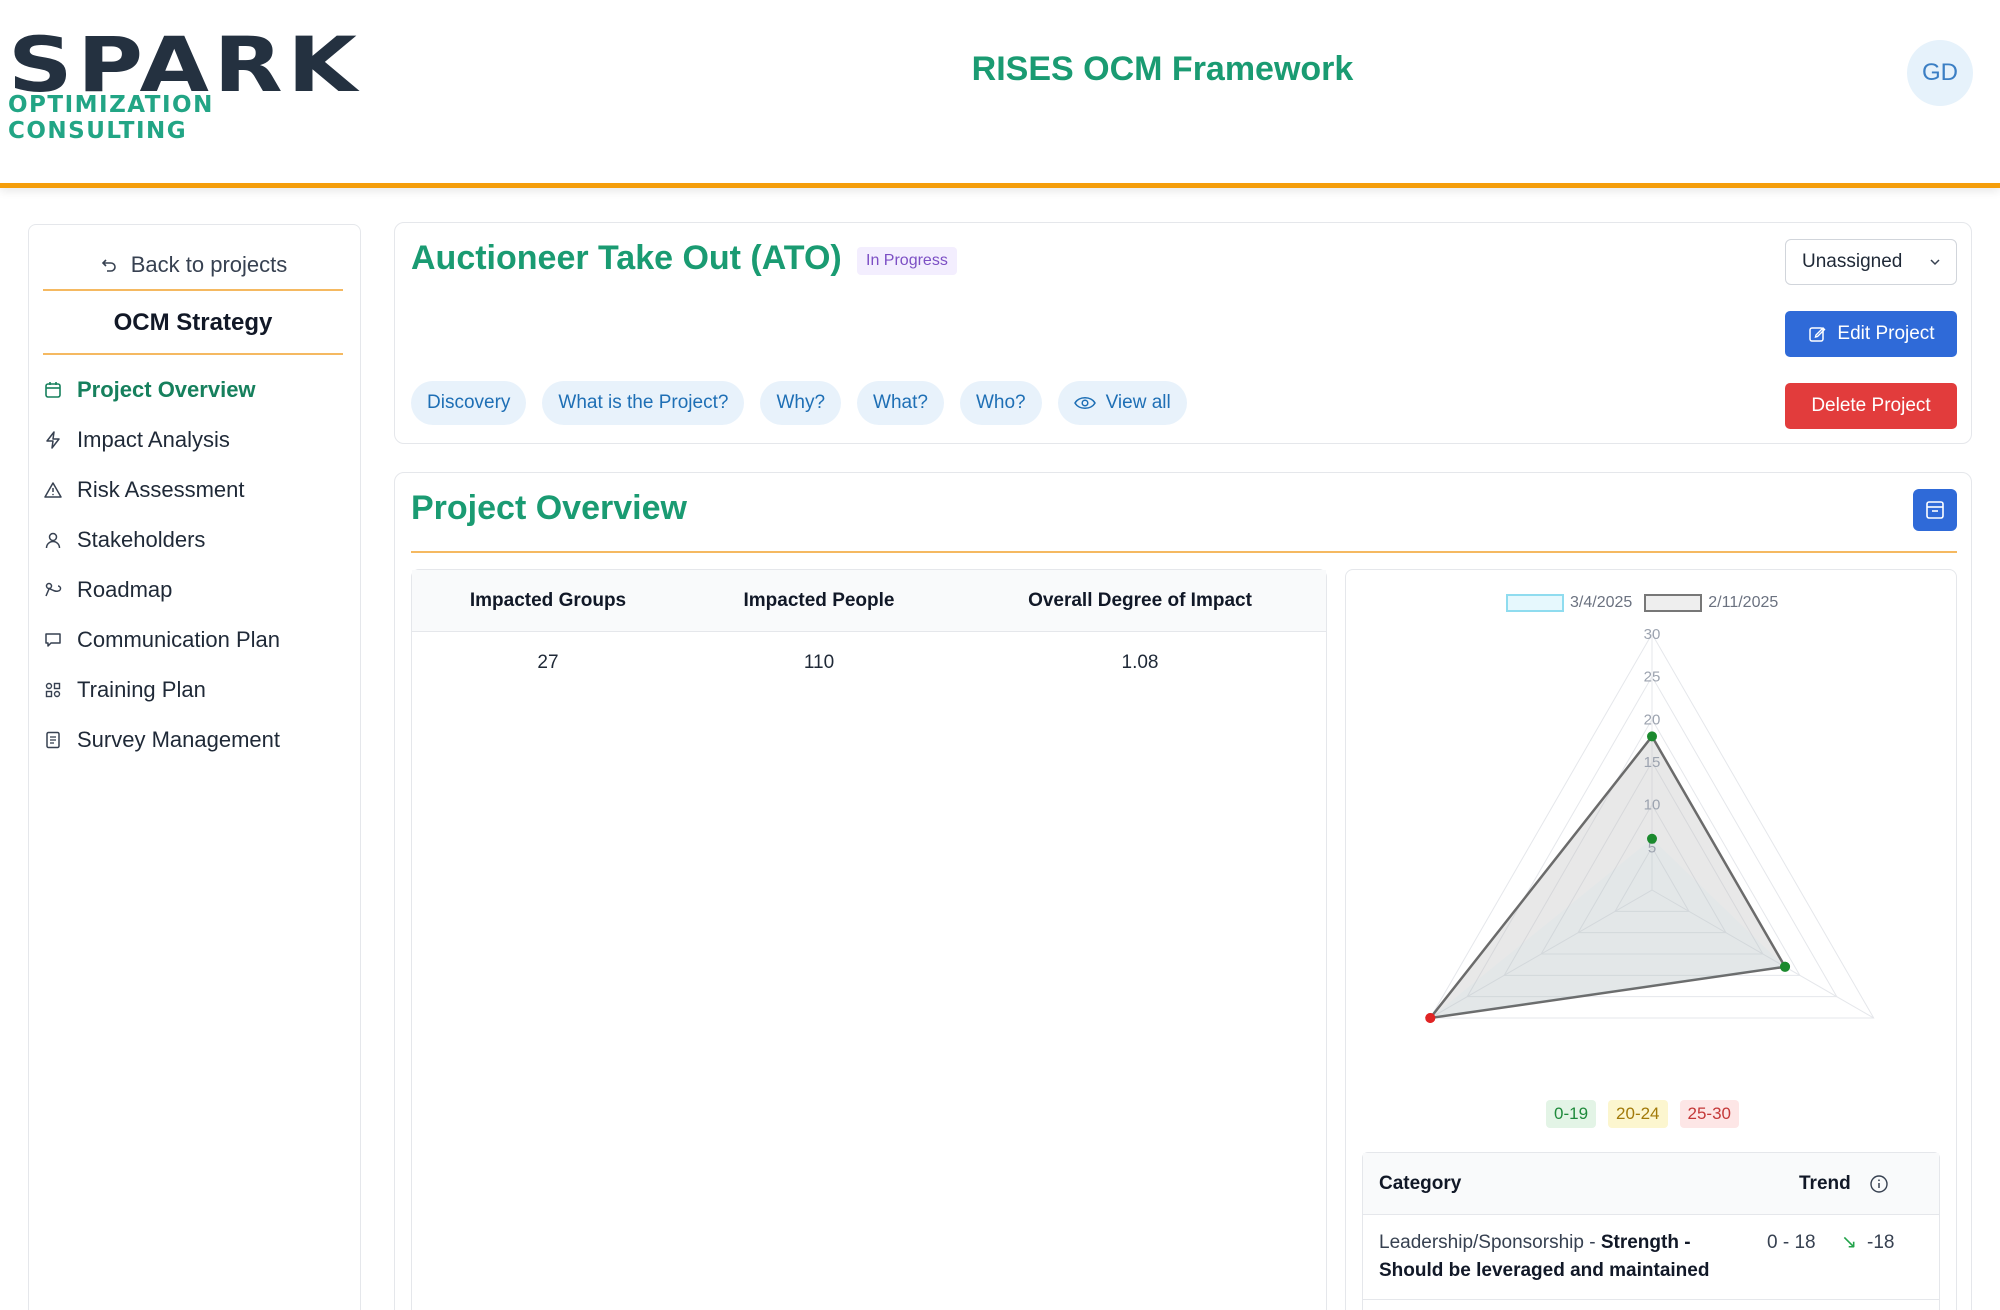 This screenshot has width=2000, height=1310. Describe the element at coordinates (1084, 403) in the screenshot. I see `eye-icon` at that location.